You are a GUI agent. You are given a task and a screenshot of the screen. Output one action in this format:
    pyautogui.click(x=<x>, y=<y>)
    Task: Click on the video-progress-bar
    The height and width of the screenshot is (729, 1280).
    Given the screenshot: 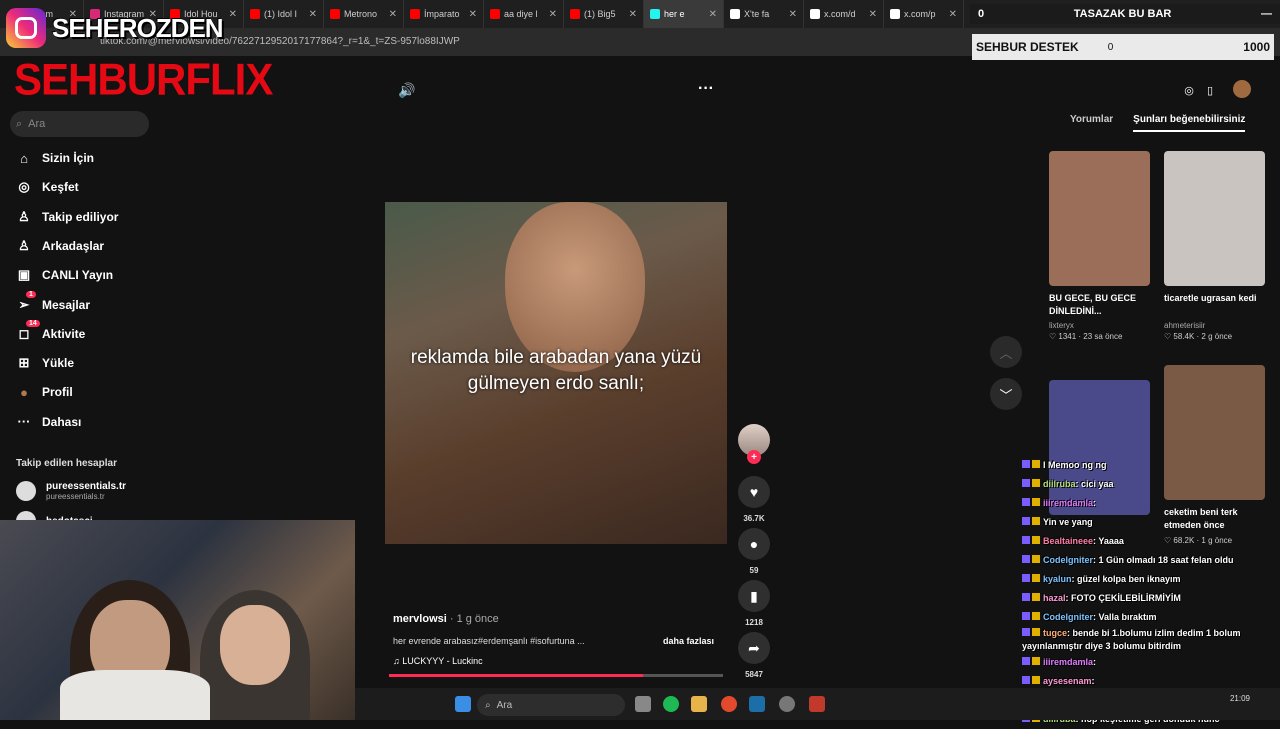 What is the action you would take?
    pyautogui.click(x=556, y=675)
    